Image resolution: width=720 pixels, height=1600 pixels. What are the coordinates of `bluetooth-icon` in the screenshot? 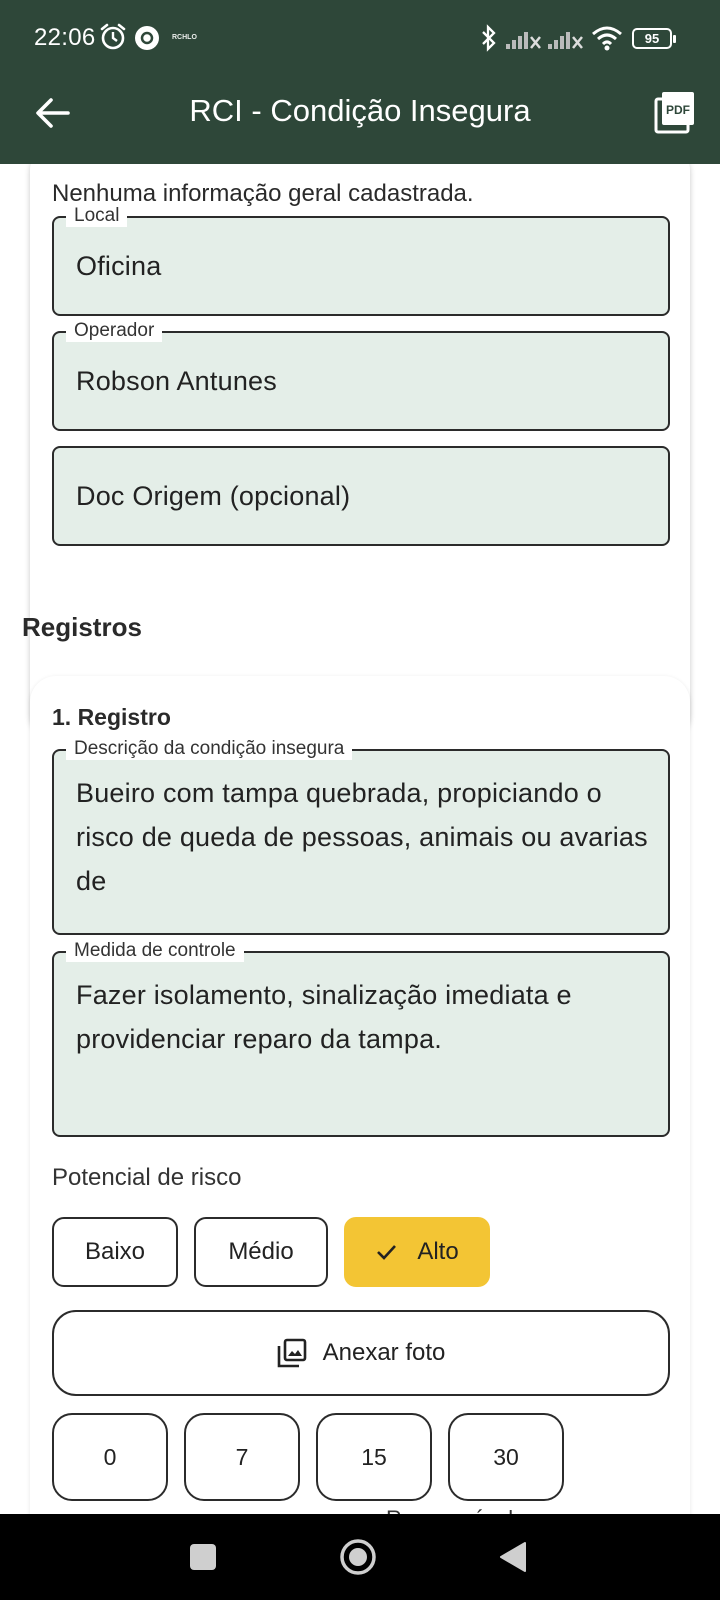 It's located at (489, 38).